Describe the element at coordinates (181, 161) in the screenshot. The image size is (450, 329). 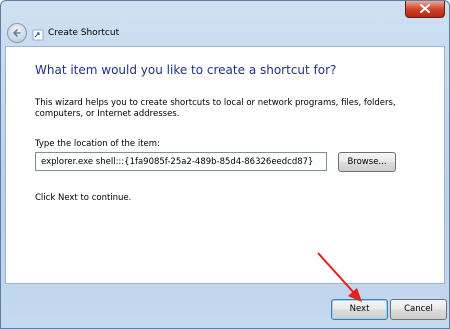
I see `location-input` at that location.